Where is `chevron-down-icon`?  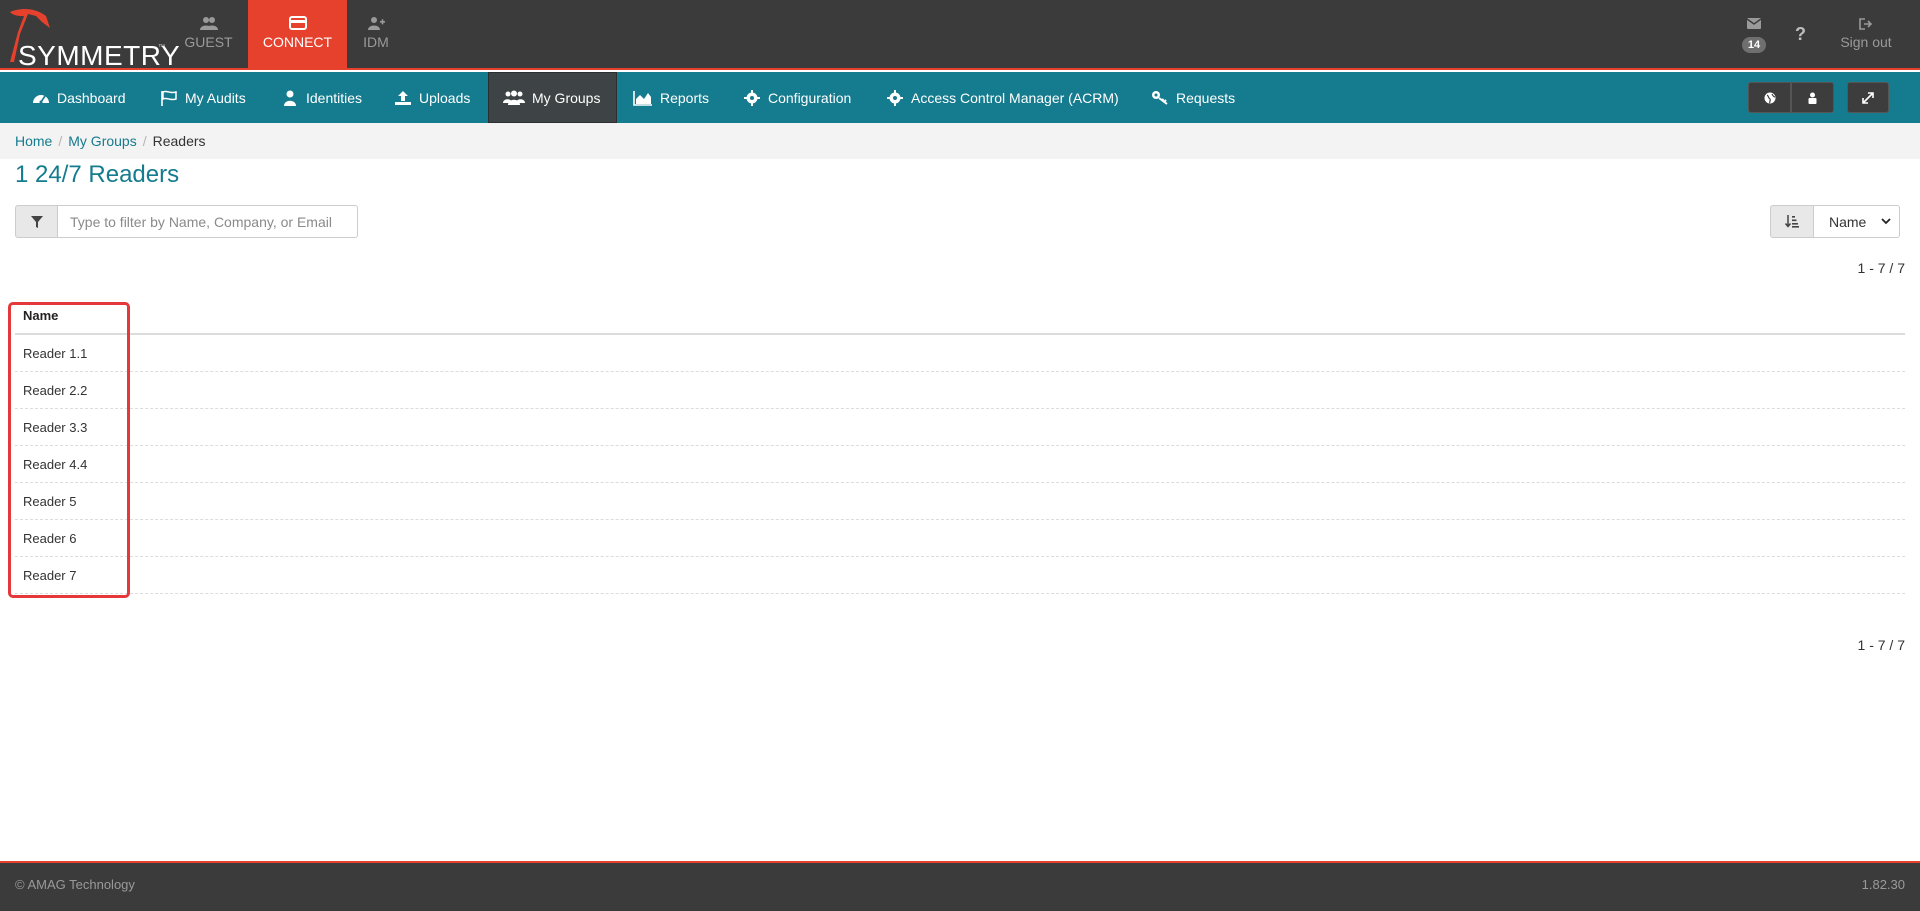 chevron-down-icon is located at coordinates (1886, 221).